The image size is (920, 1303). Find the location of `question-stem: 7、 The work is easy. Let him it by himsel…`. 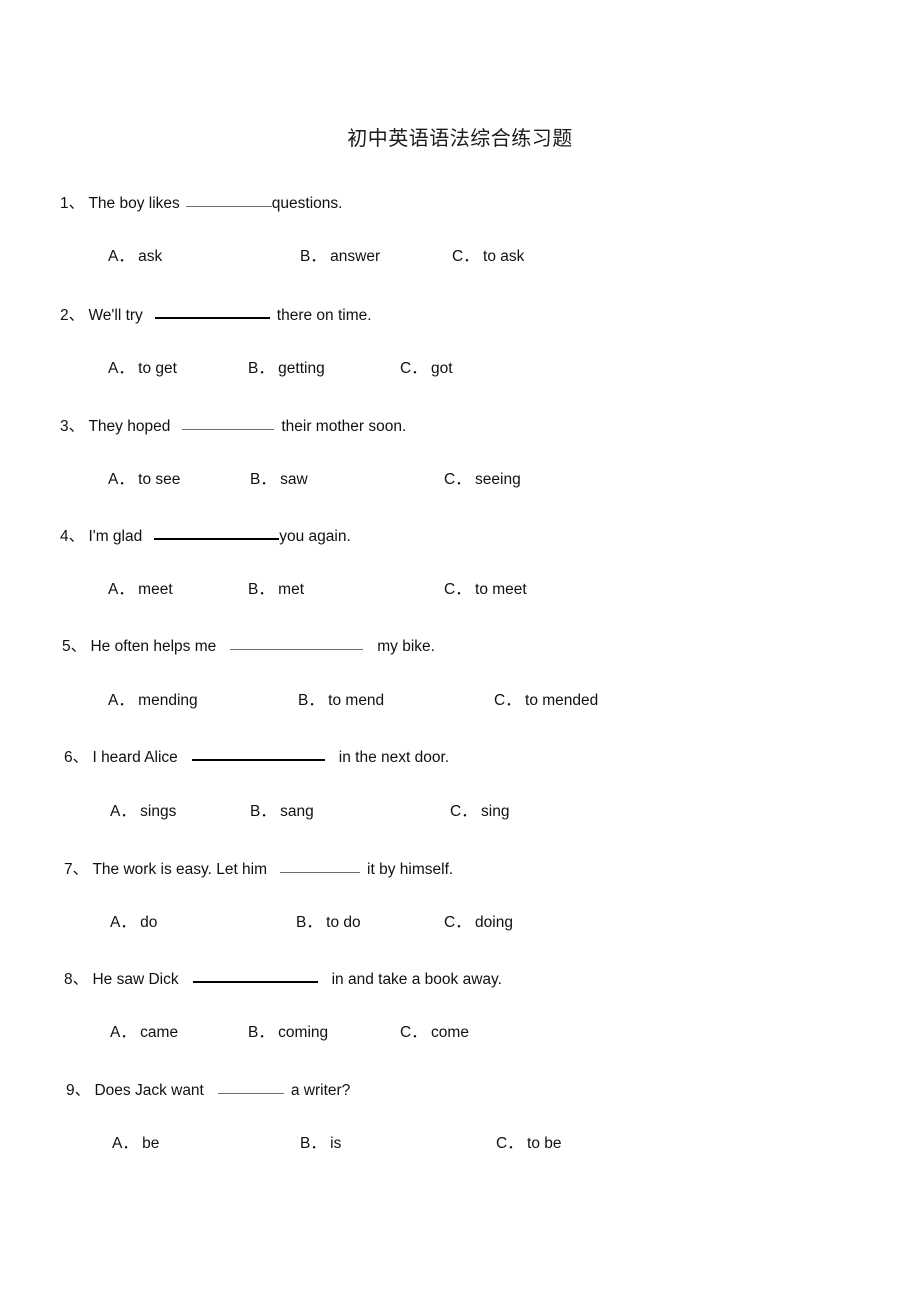

question-stem: 7、 The work is easy. Let him it by himsel… is located at coordinates (460, 869).